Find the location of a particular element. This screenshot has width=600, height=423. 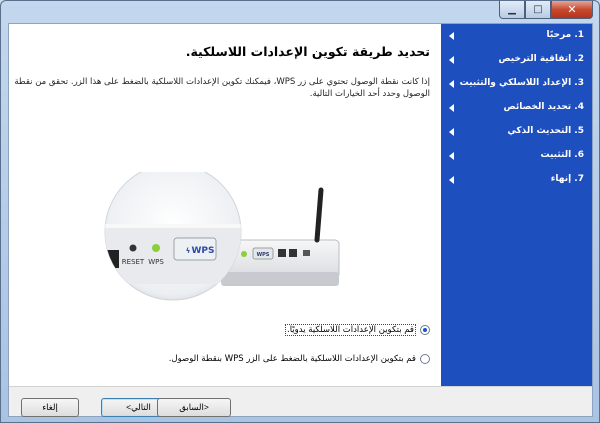

step-6: 6. التثبيت is located at coordinates (516, 156).